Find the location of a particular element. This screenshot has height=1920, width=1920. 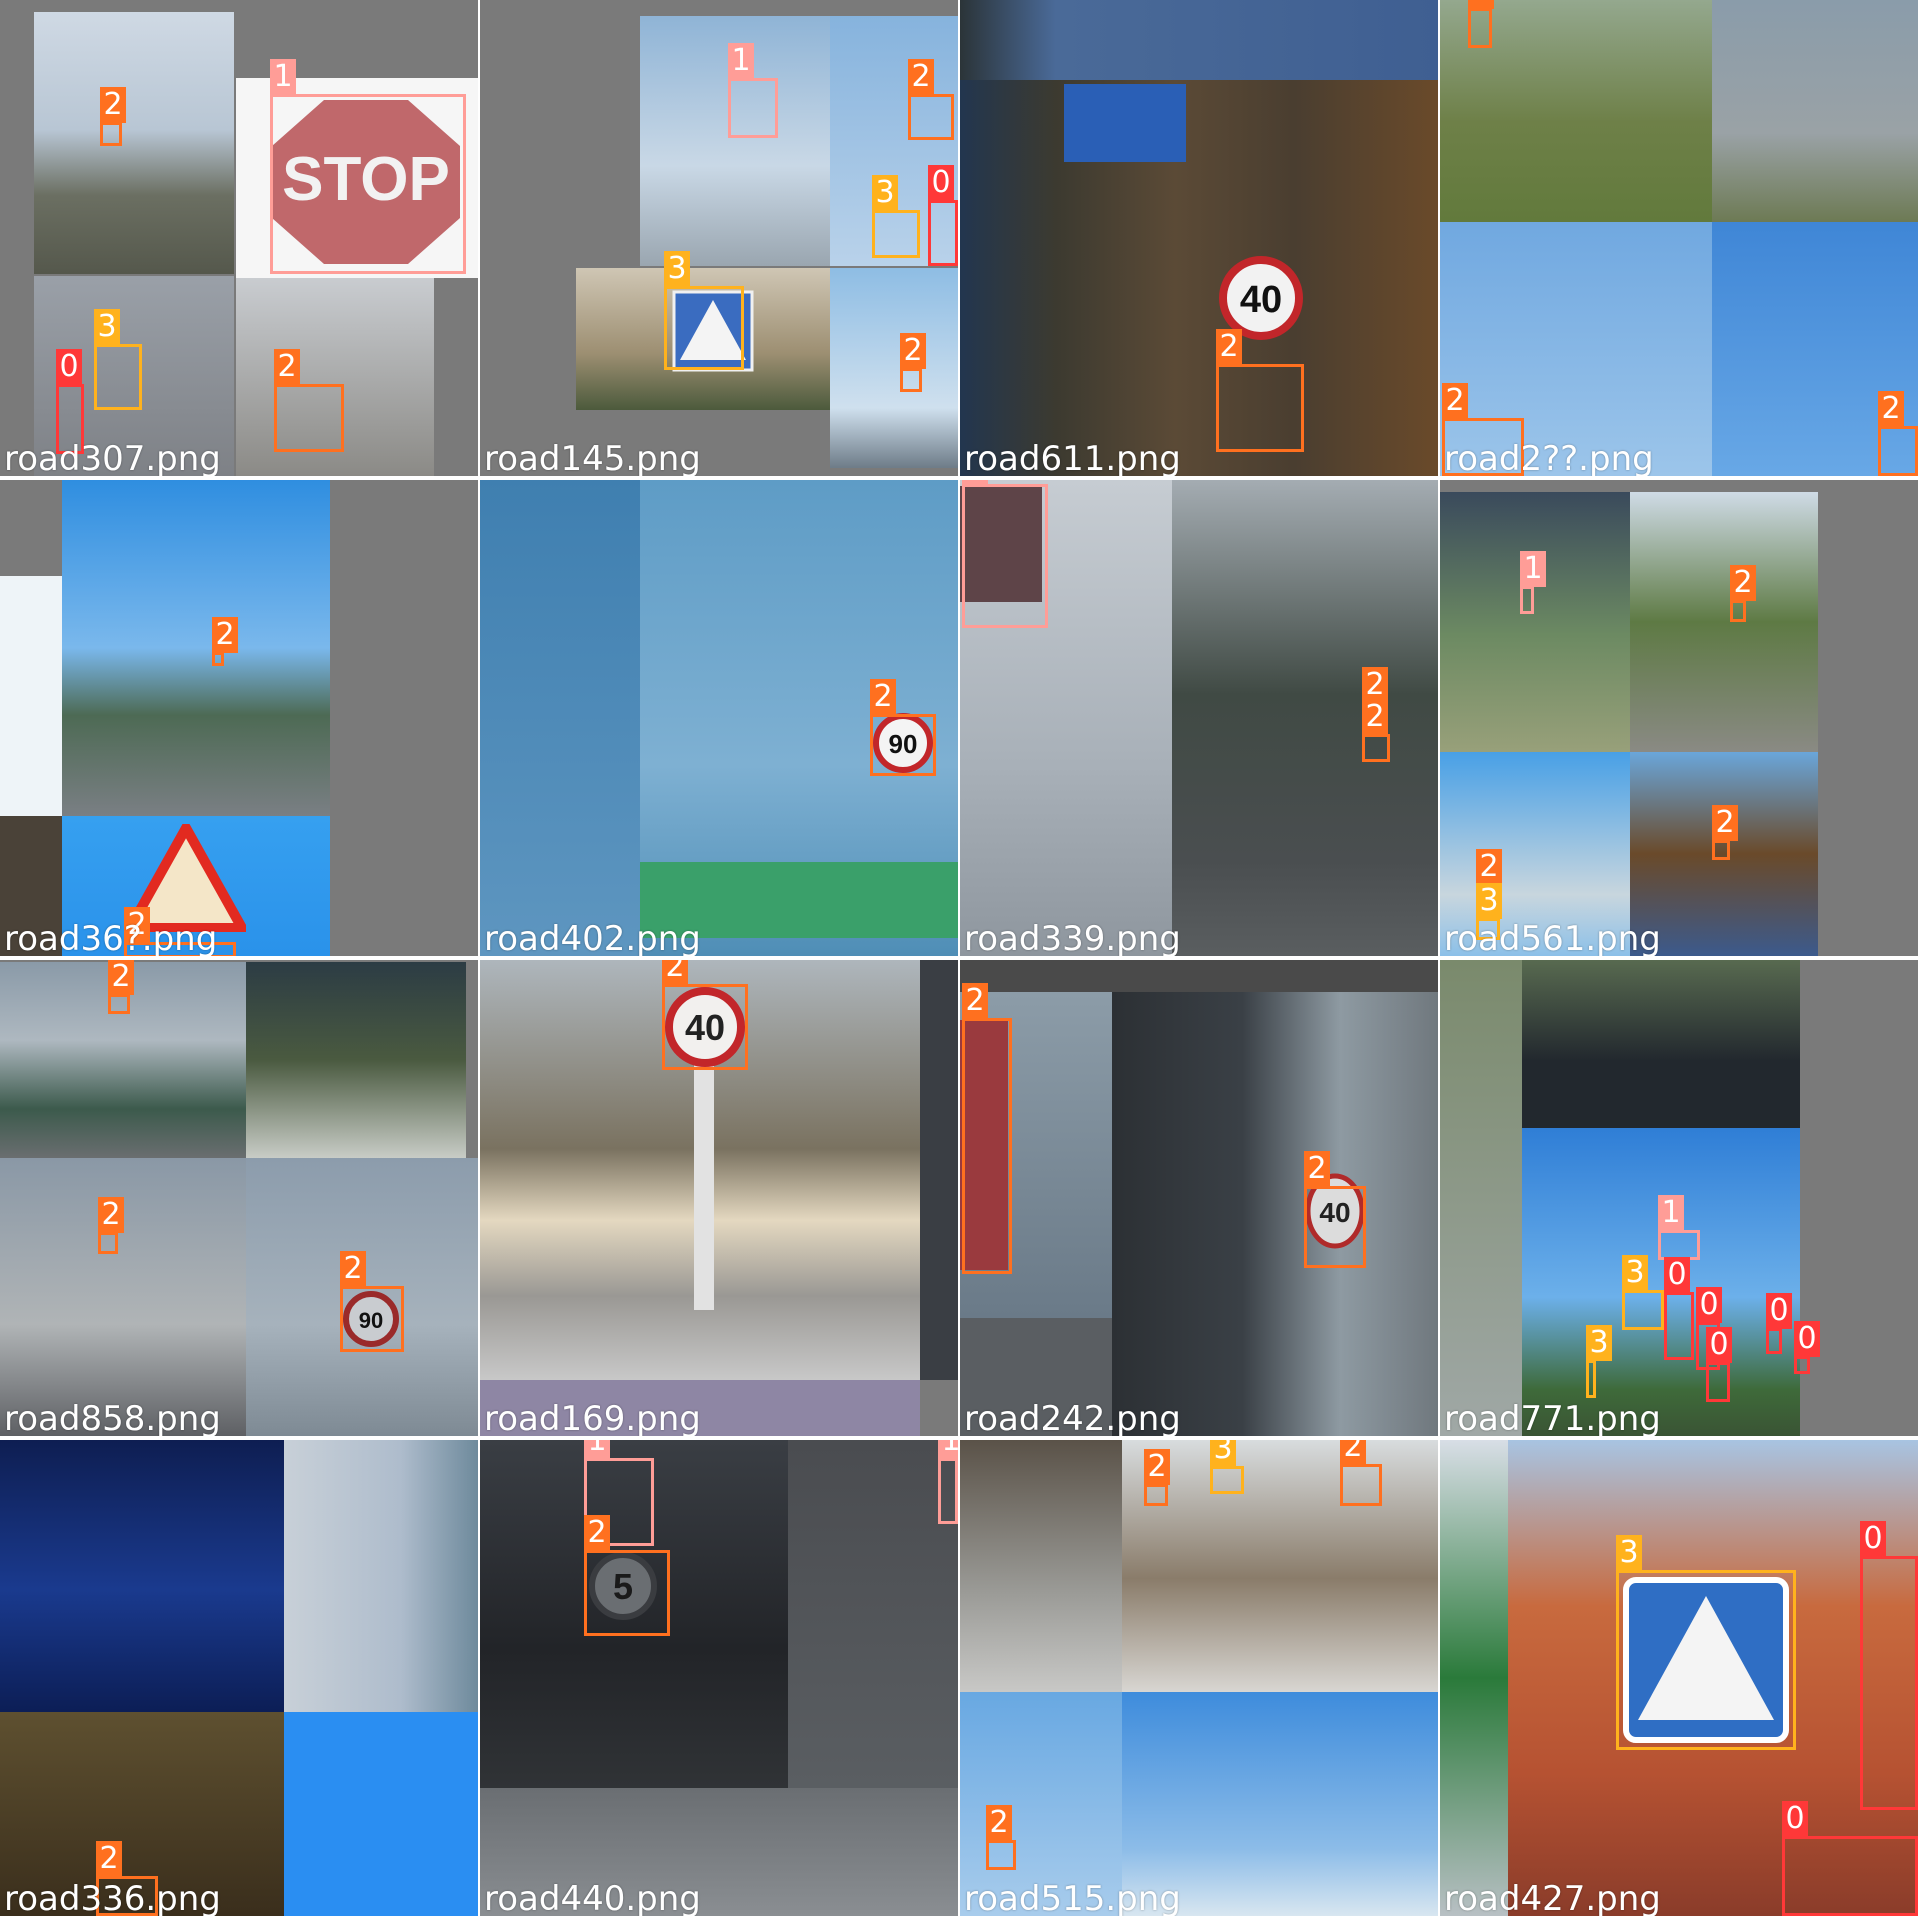

image-tile-road858: 90 2 2 2 road858.png is located at coordinates (239, 1198).